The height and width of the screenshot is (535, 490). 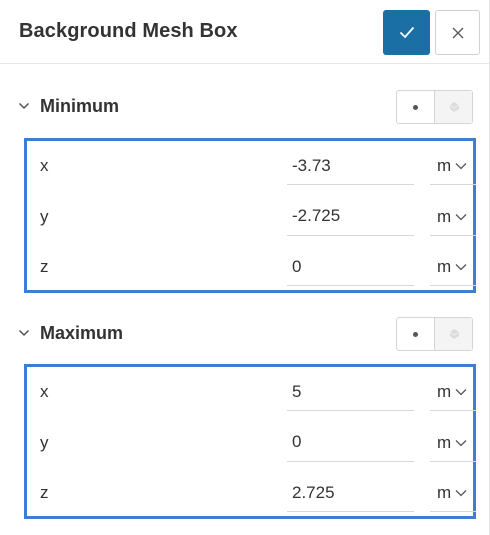 I want to click on minimum-x-row: x m, so click(x=251, y=166).